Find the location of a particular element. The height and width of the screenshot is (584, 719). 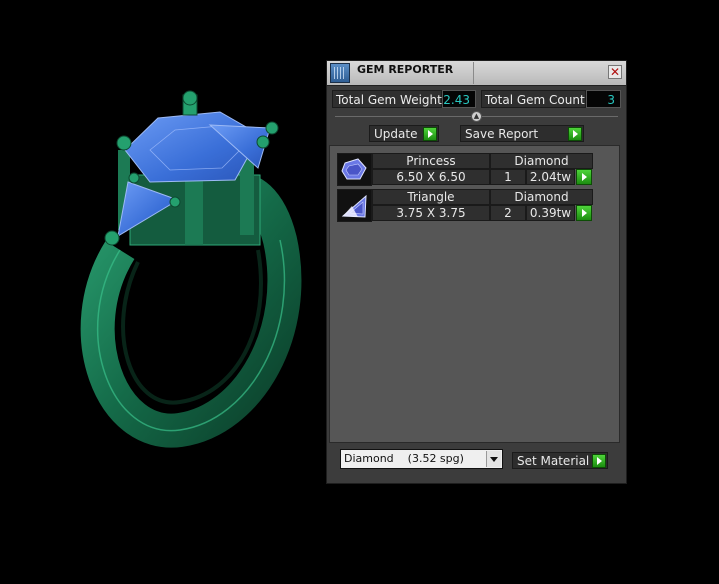

save-report-button: Save Report is located at coordinates (522, 133).